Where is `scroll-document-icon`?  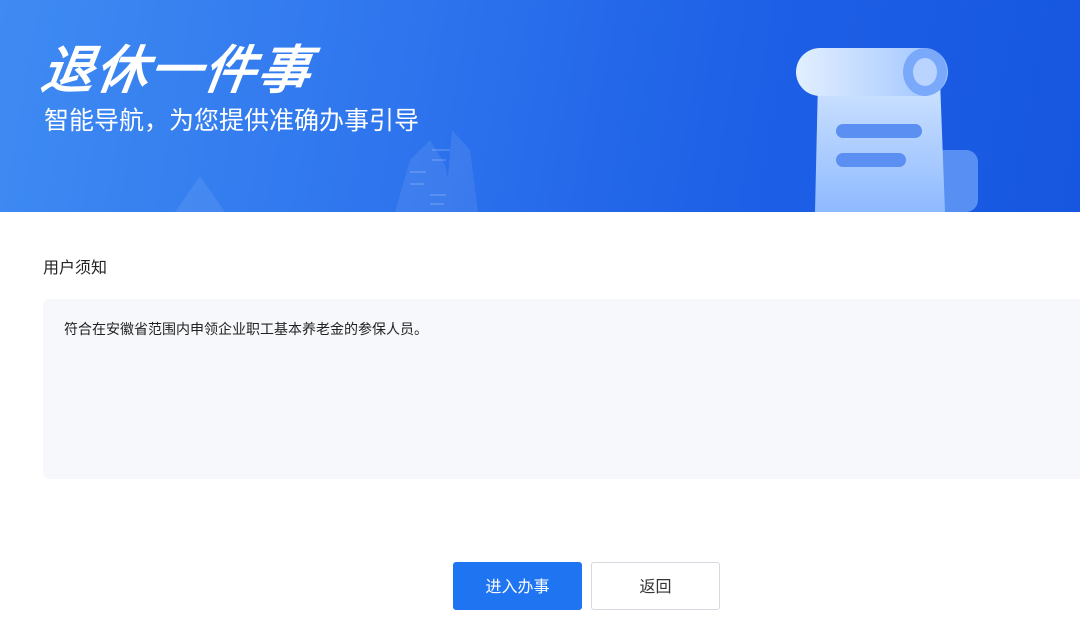
scroll-document-icon is located at coordinates (887, 130).